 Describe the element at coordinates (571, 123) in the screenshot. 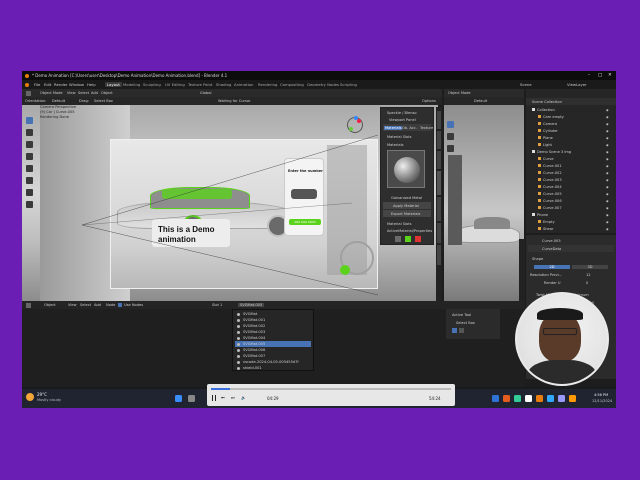

I see `outliner-item: Camera ◉` at that location.